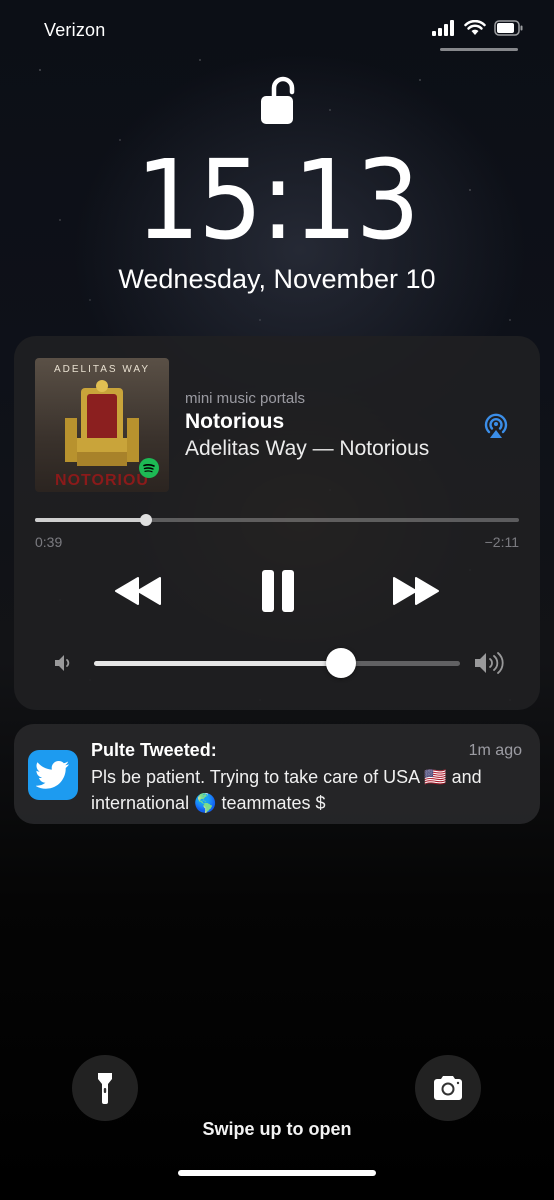  I want to click on flashlight-icon, so click(105, 1088).